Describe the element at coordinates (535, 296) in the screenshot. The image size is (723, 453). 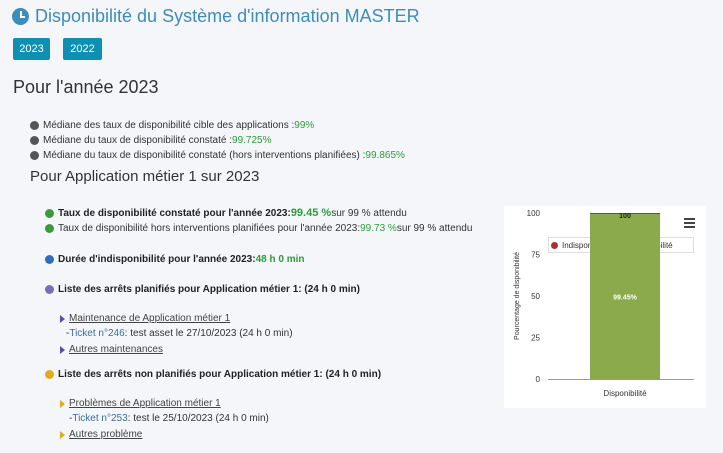
I see `y-tick-label: 50` at that location.